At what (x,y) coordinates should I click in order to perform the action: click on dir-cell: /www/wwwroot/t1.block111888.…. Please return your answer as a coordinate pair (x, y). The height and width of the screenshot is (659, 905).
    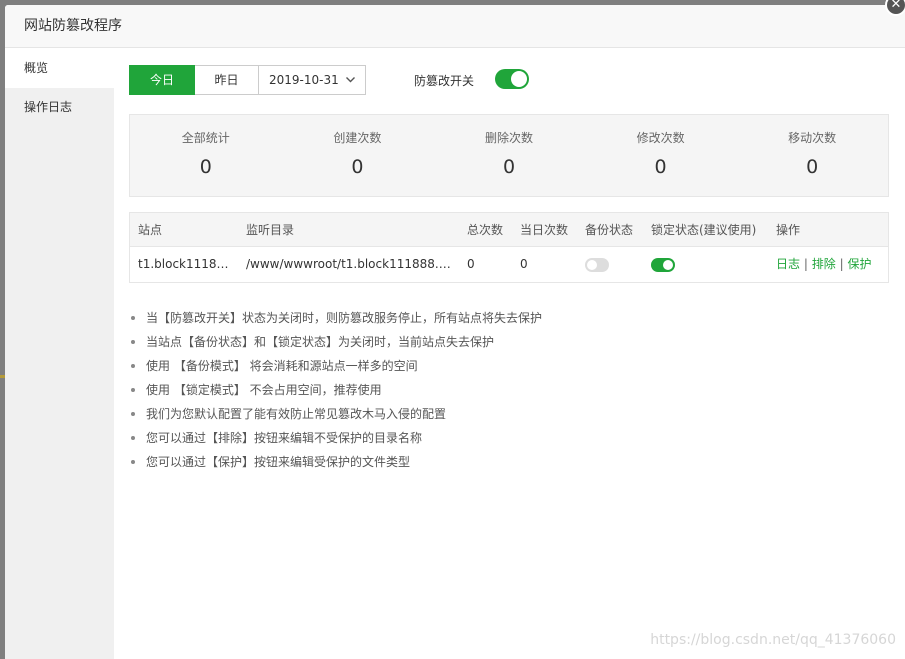
    Looking at the image, I should click on (353, 264).